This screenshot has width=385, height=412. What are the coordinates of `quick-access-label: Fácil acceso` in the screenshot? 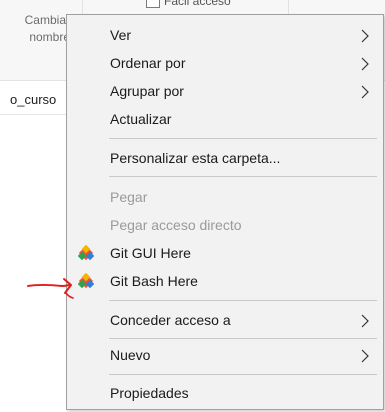 It's located at (197, 4).